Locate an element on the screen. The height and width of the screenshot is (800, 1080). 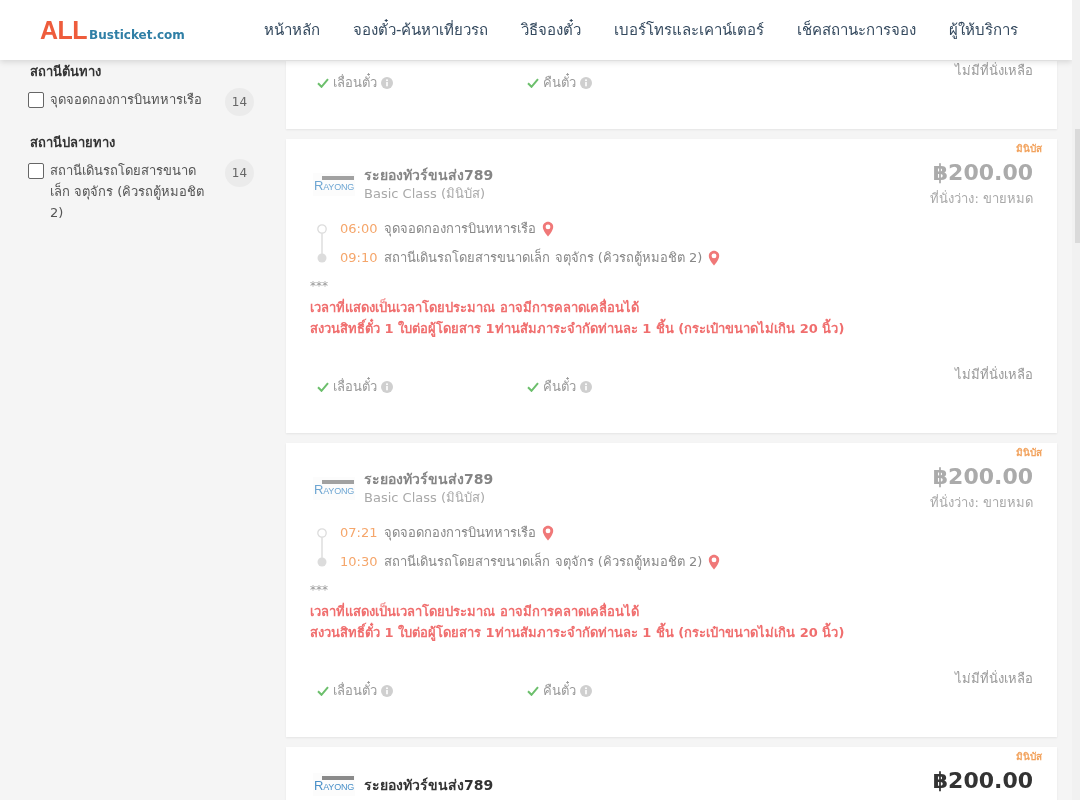
nav-link: หน้าหลัก is located at coordinates (292, 30).